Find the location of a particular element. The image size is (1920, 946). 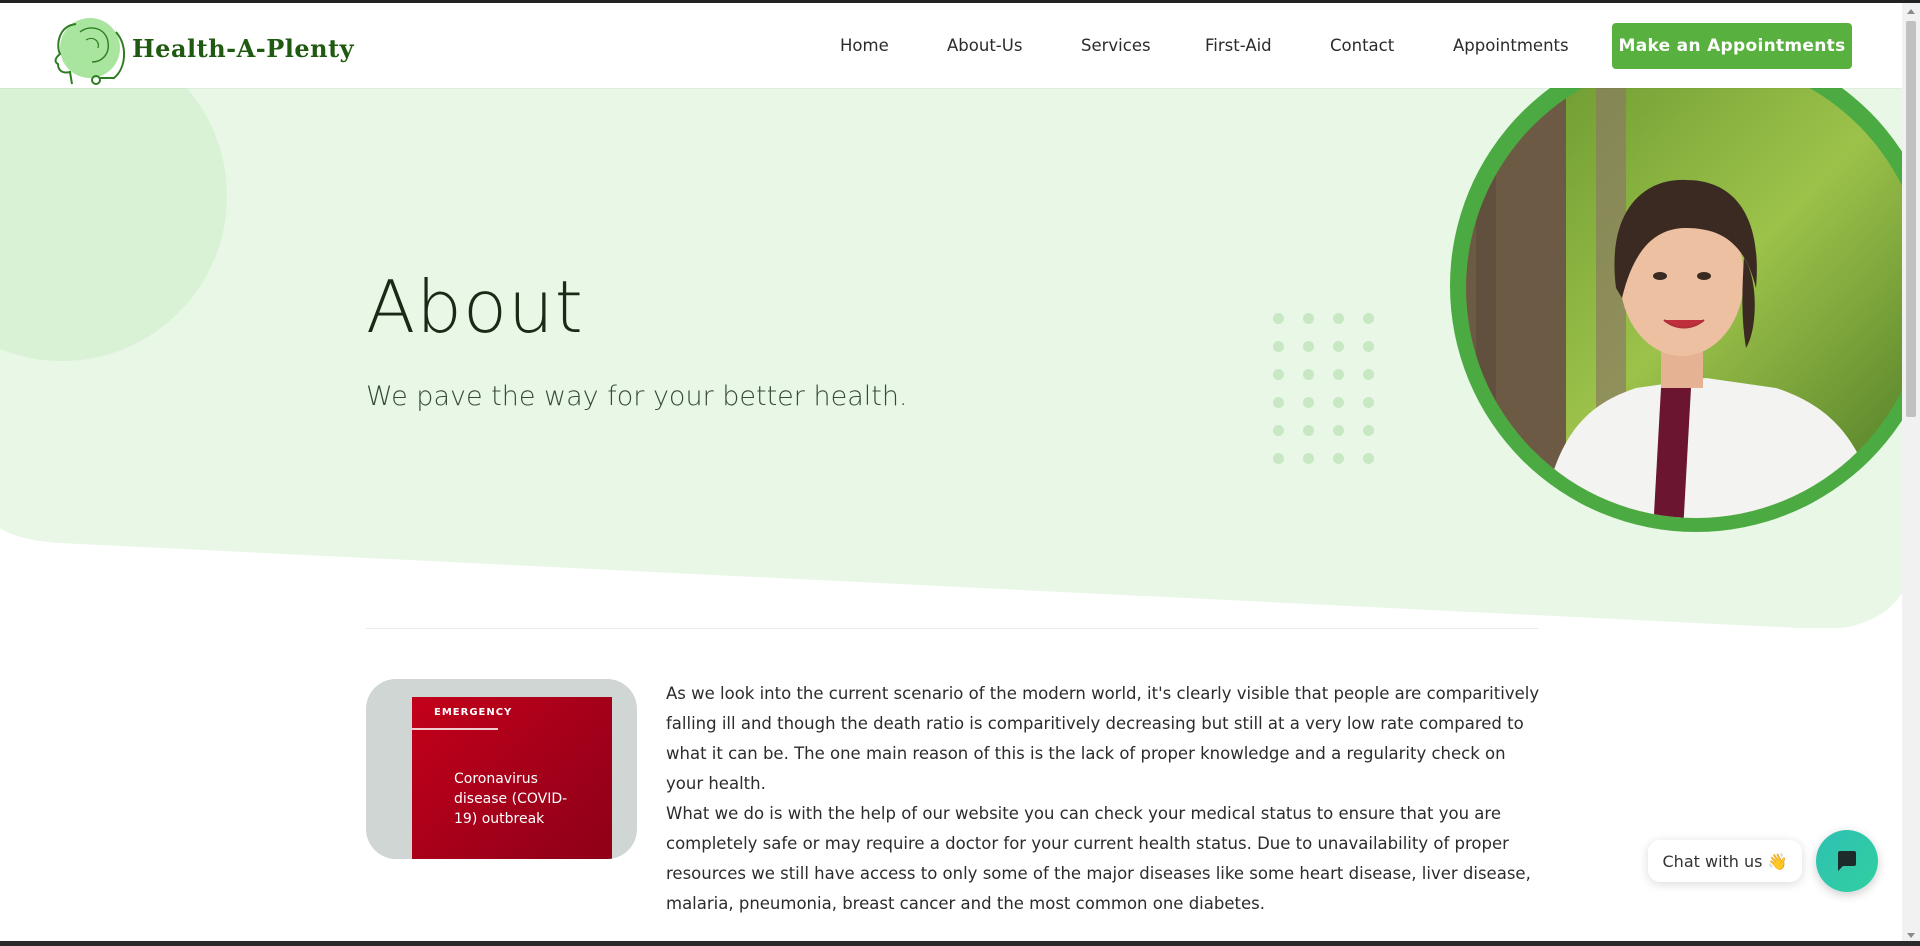

brand-name: Health-A-Plenty is located at coordinates (243, 48).